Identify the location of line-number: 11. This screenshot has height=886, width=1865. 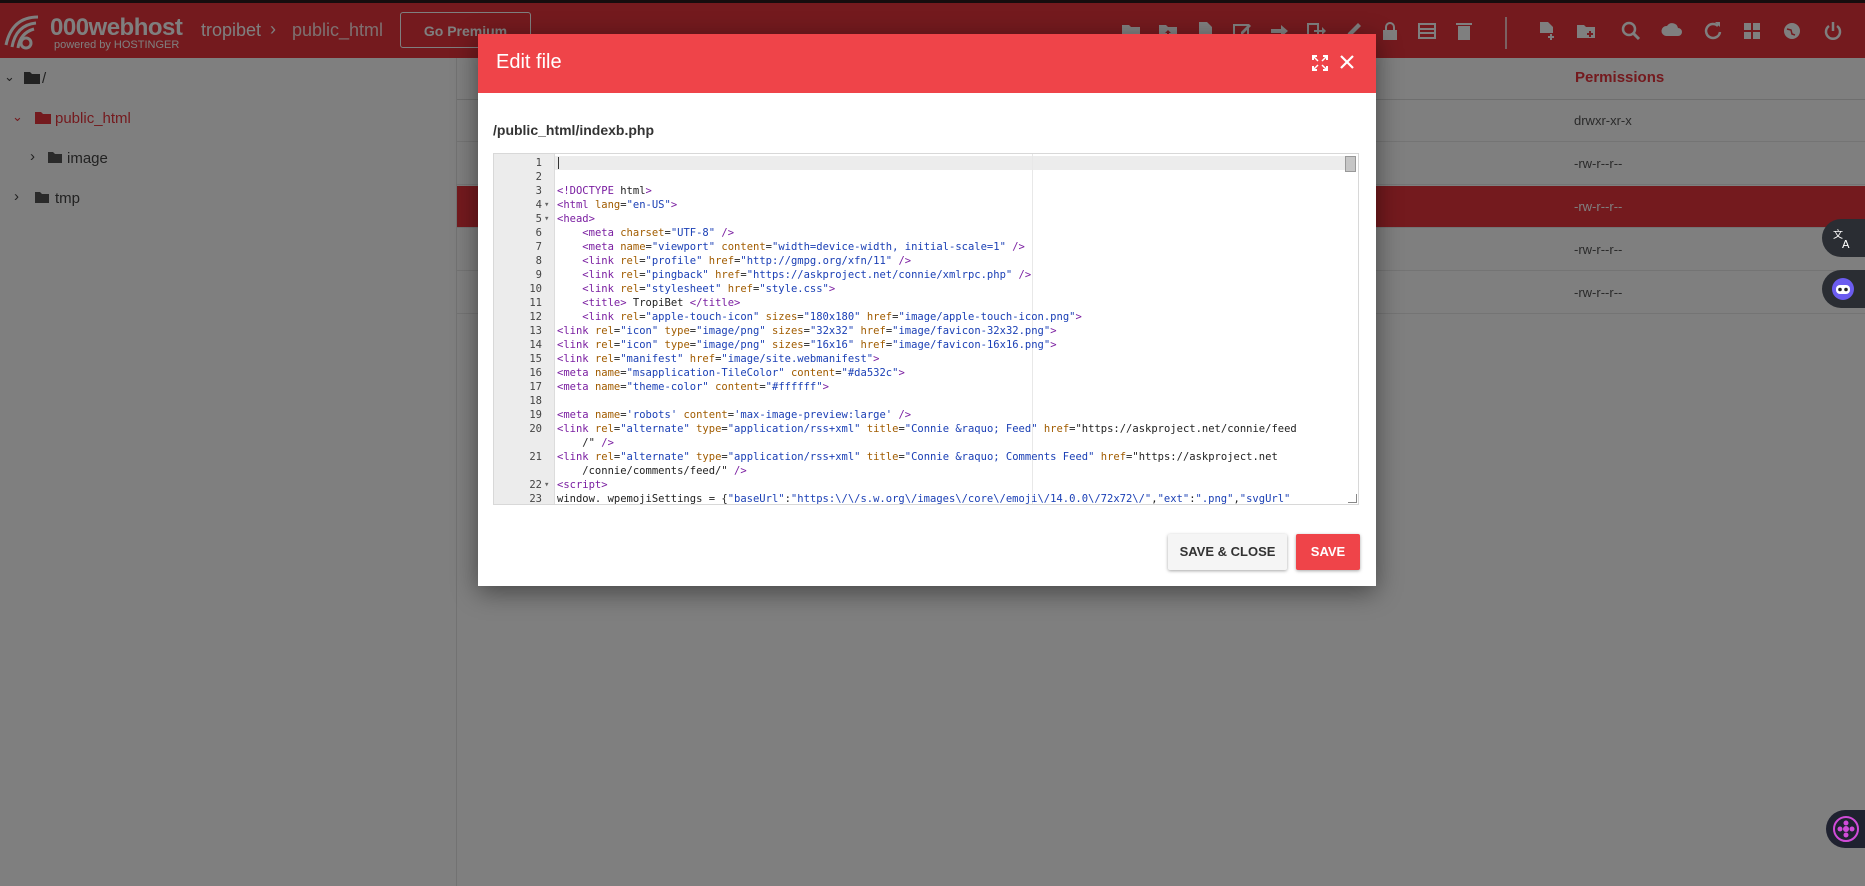
(535, 303).